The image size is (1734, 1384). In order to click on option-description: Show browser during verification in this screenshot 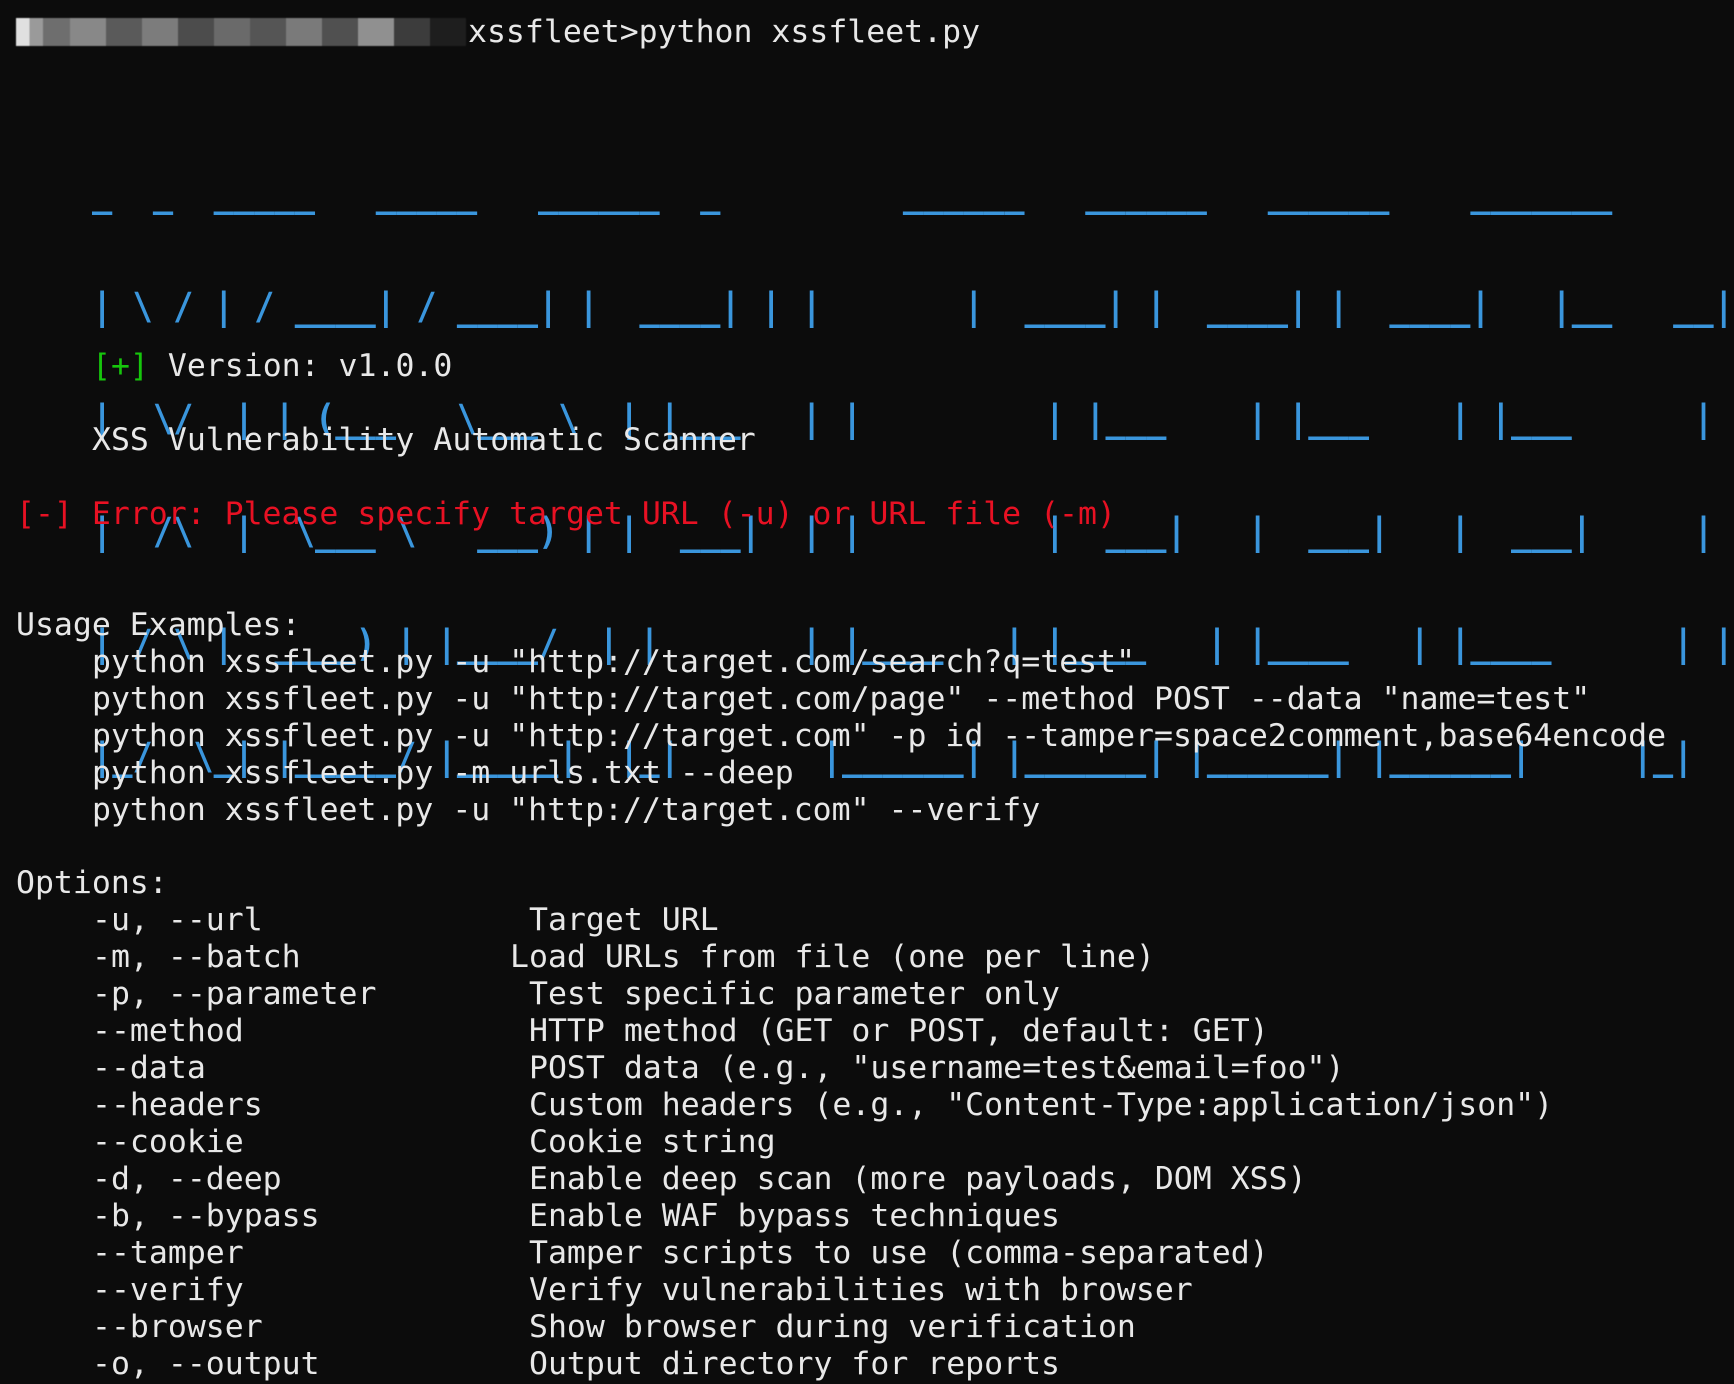, I will do `click(832, 1327)`.